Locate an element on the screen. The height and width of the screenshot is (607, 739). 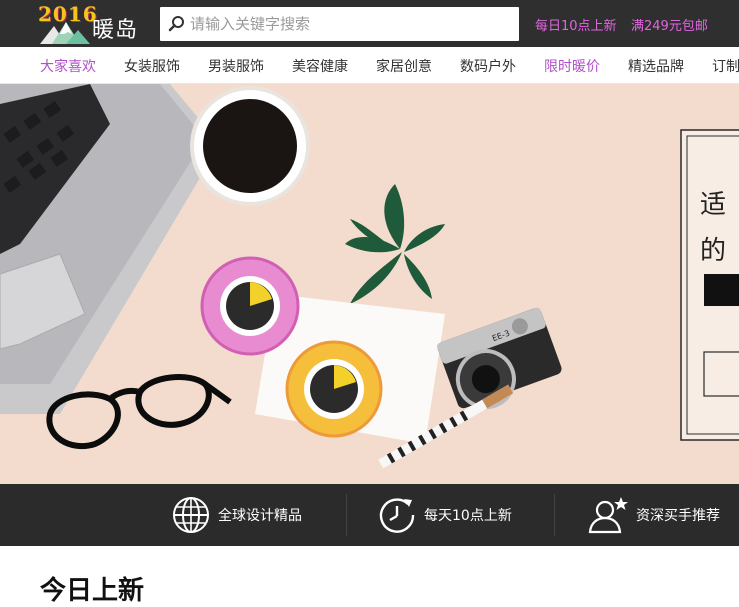
glasses-image is located at coordinates (139, 411).